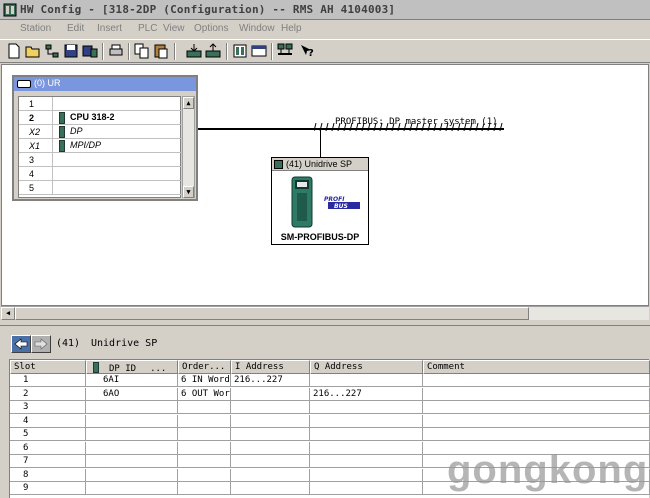  What do you see at coordinates (272, 313) in the screenshot?
I see `scroll-thumb` at bounding box center [272, 313].